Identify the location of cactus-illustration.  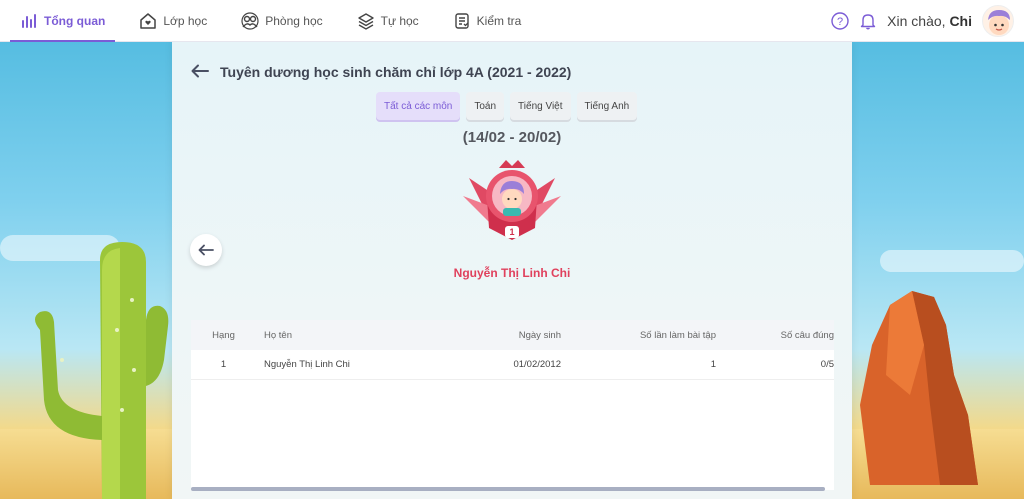
(102, 370).